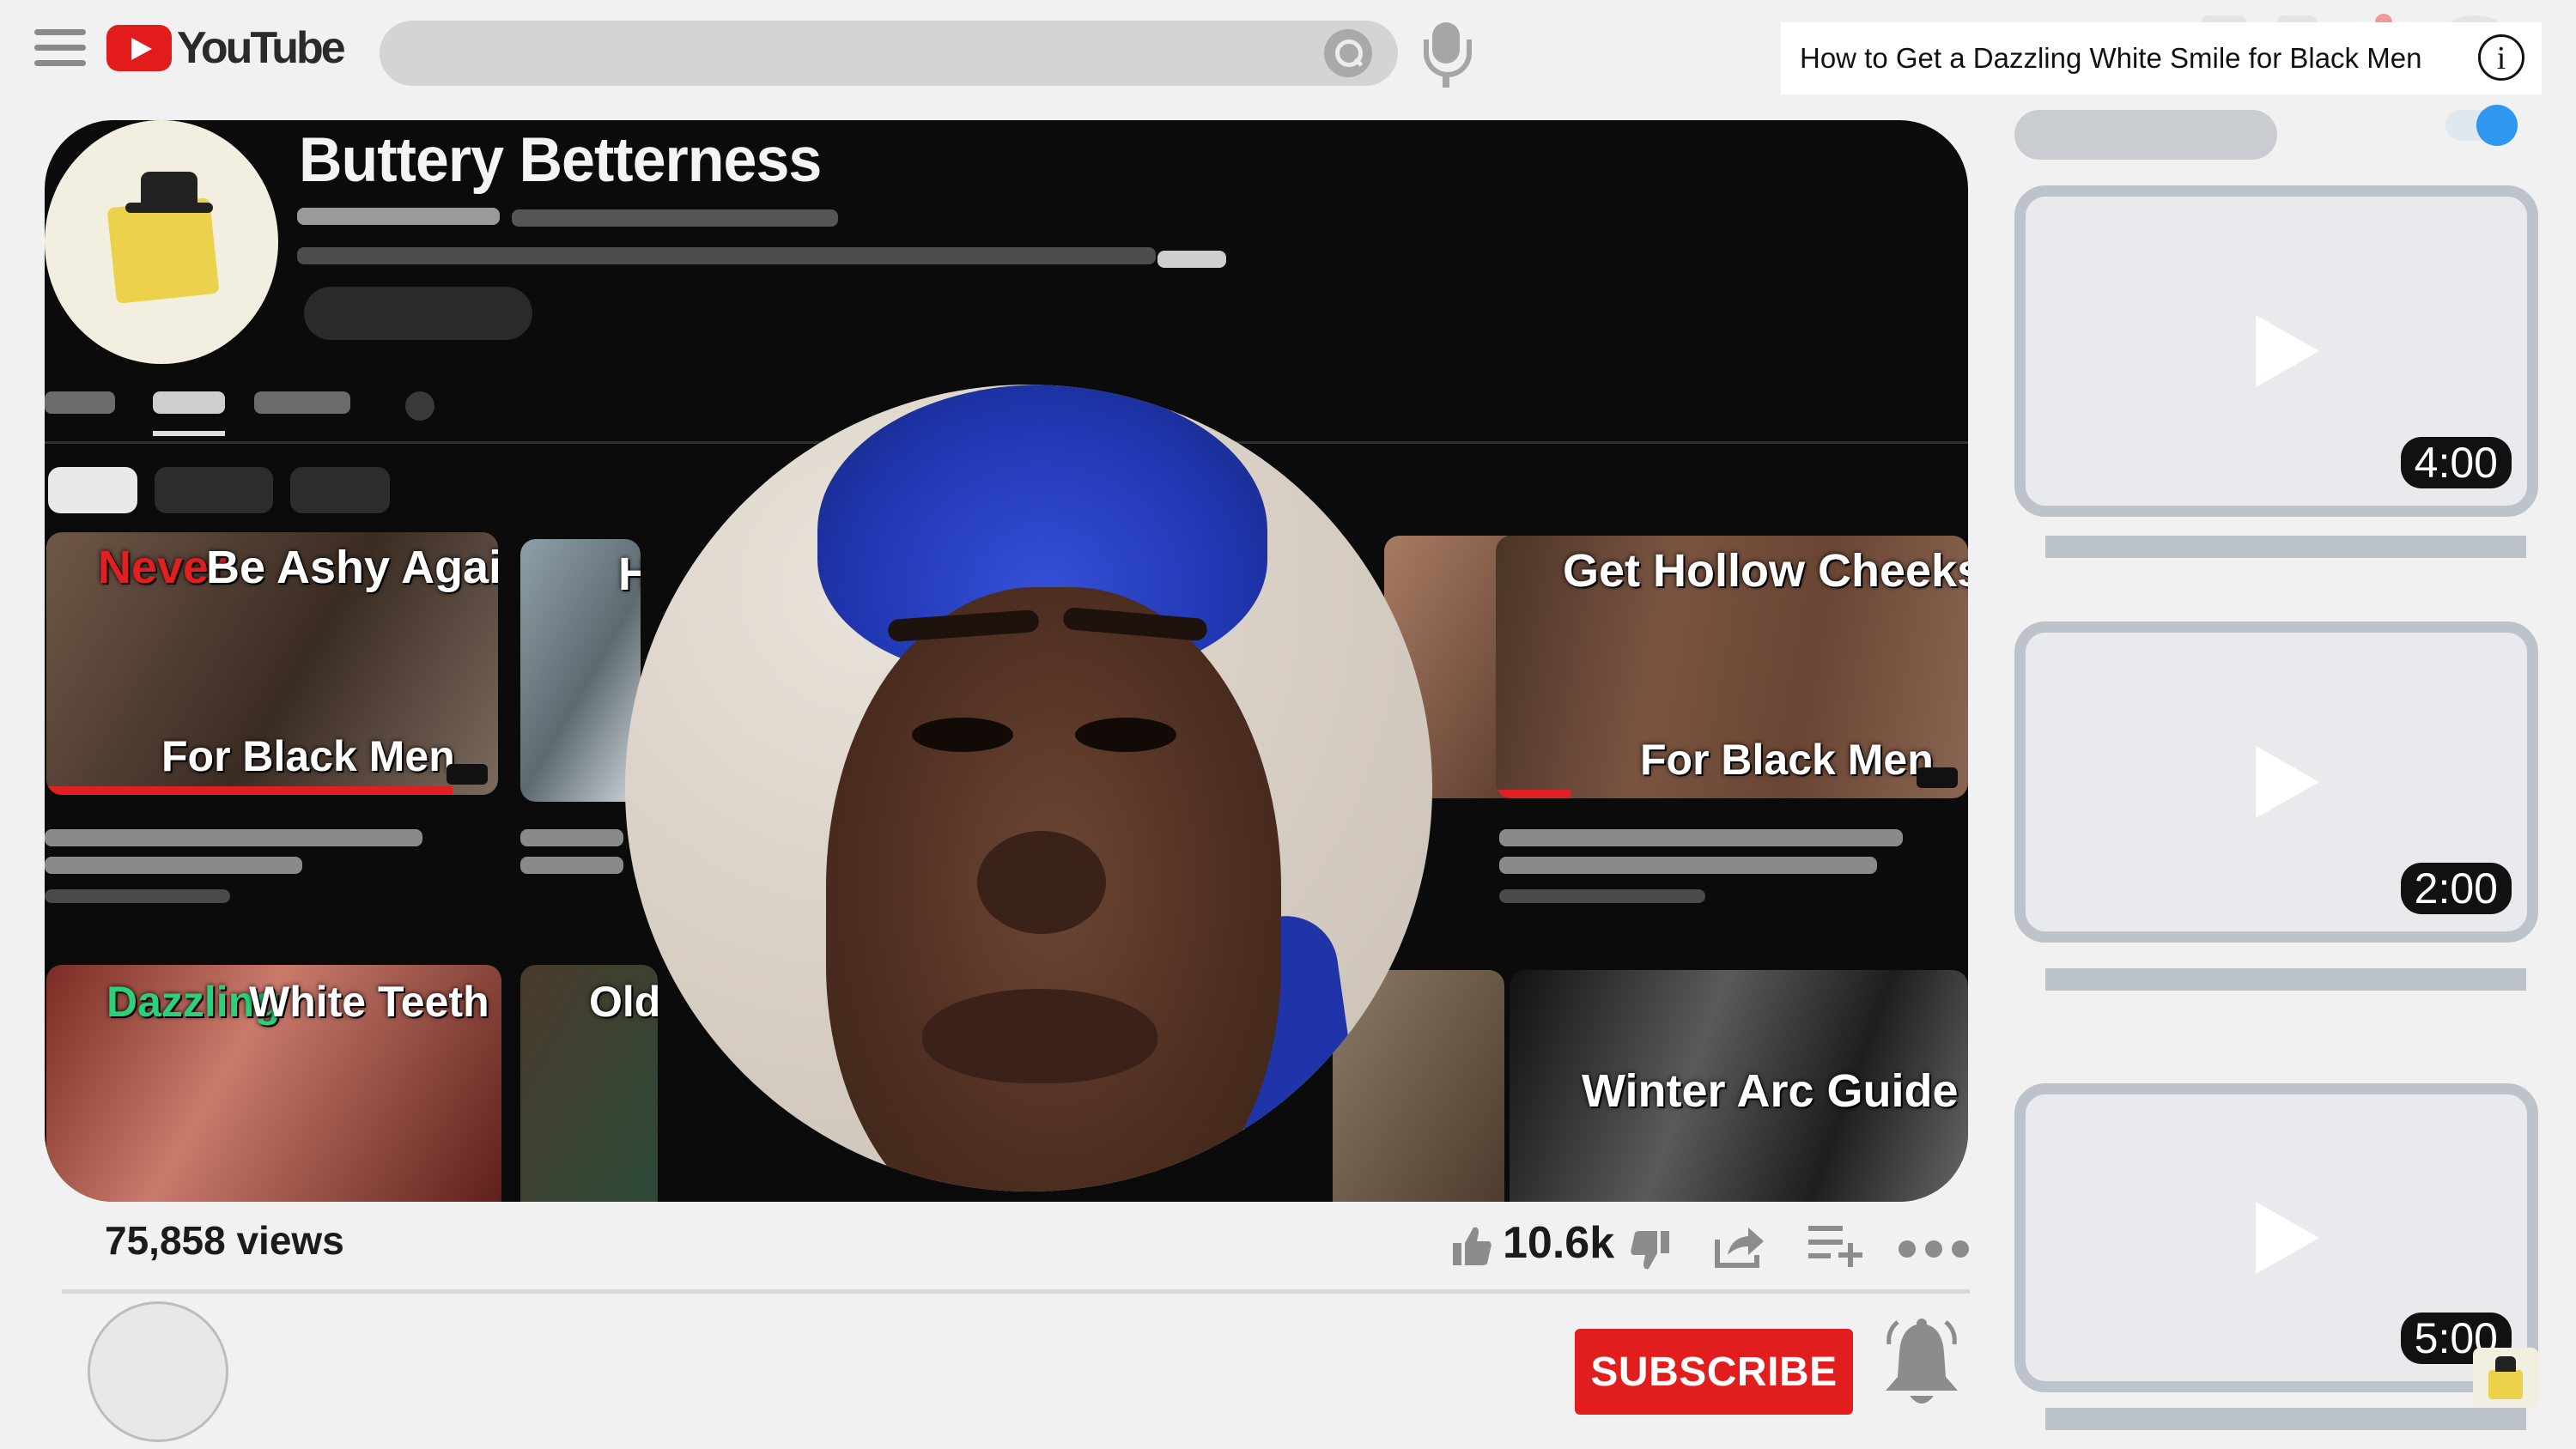 The image size is (2576, 1449). I want to click on thumbnail-caption: Hai, so click(629, 574).